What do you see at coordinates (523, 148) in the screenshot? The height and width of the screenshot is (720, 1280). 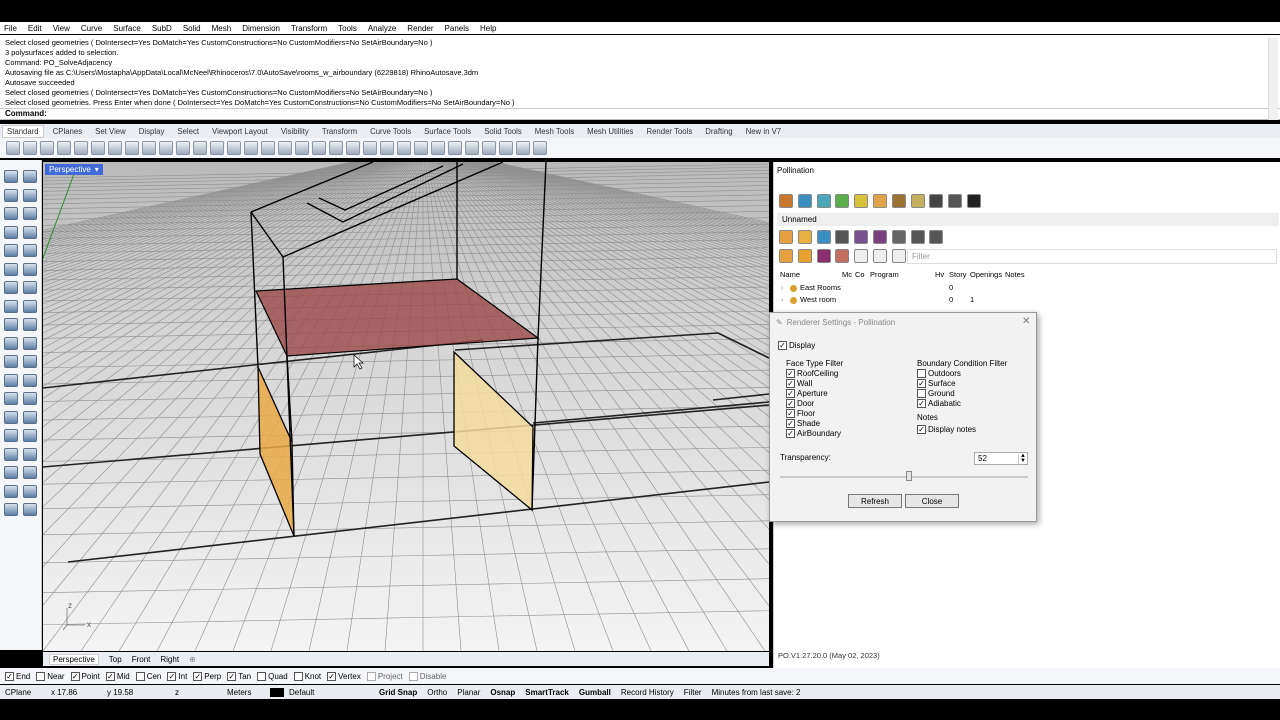 I see `options-icon` at bounding box center [523, 148].